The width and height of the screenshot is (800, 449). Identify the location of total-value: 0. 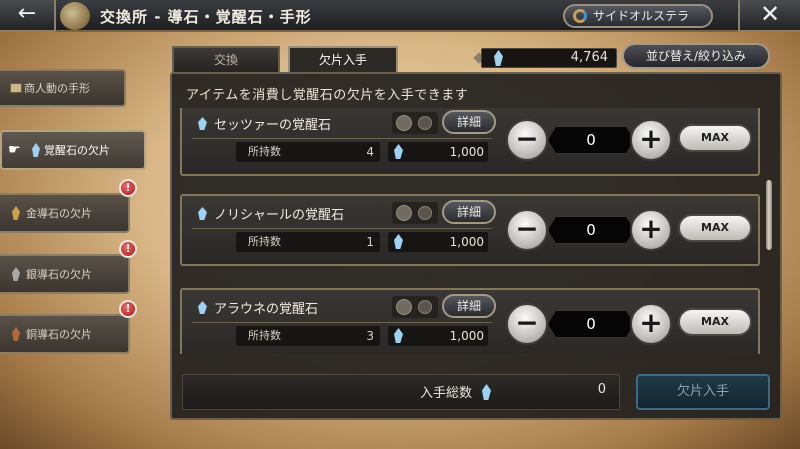
(601, 389).